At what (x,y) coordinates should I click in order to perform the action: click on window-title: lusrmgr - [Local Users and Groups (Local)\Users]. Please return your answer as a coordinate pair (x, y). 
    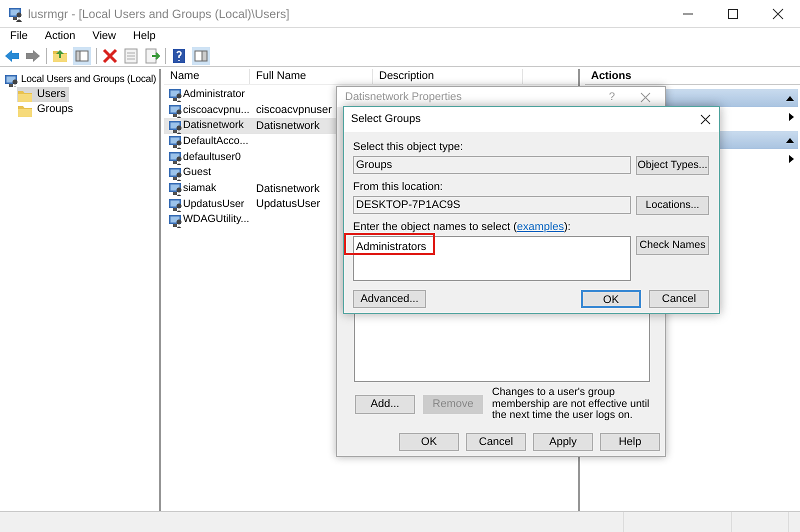
    Looking at the image, I should click on (159, 14).